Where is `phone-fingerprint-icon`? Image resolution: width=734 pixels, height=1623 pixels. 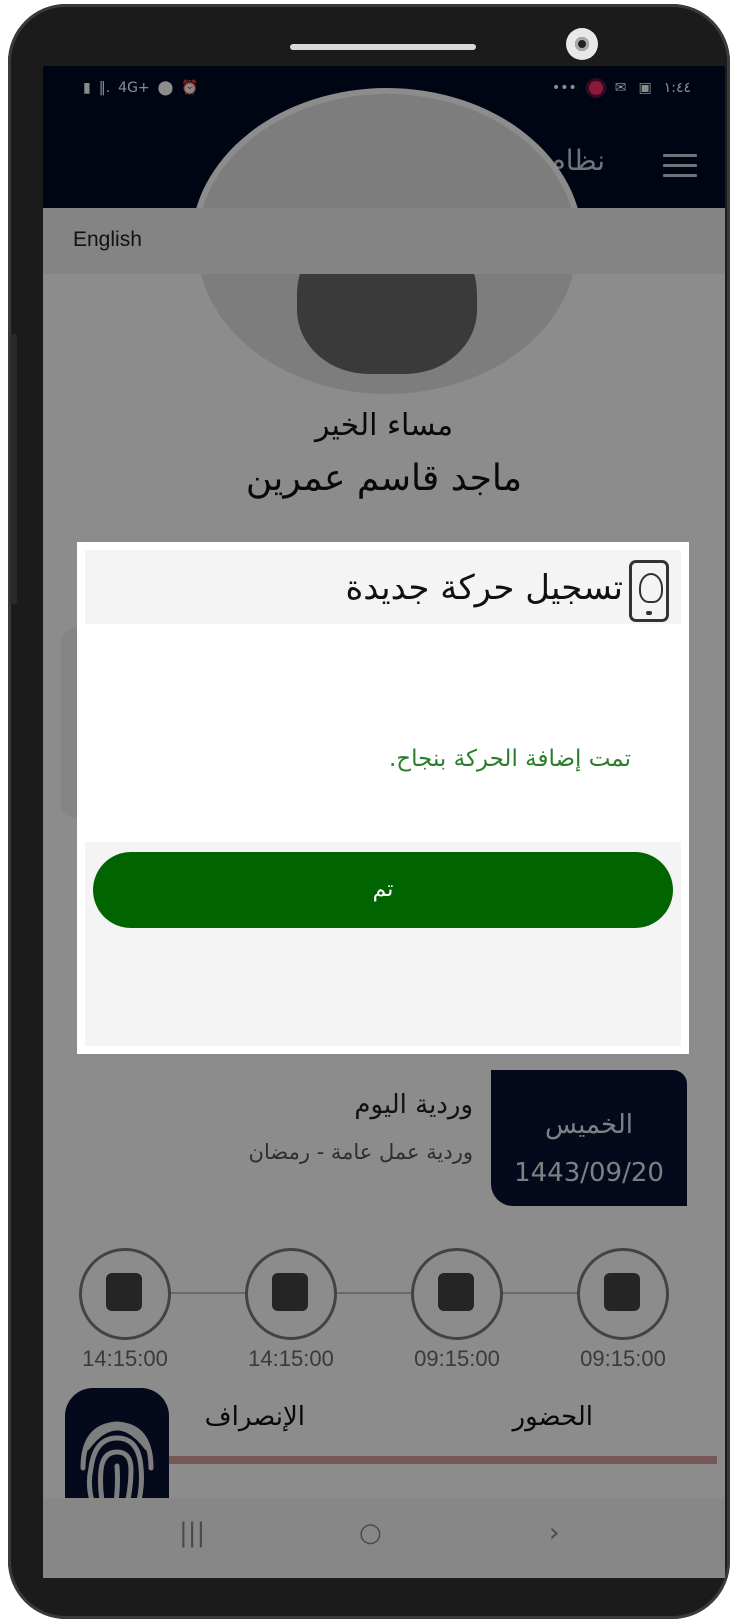 phone-fingerprint-icon is located at coordinates (649, 591).